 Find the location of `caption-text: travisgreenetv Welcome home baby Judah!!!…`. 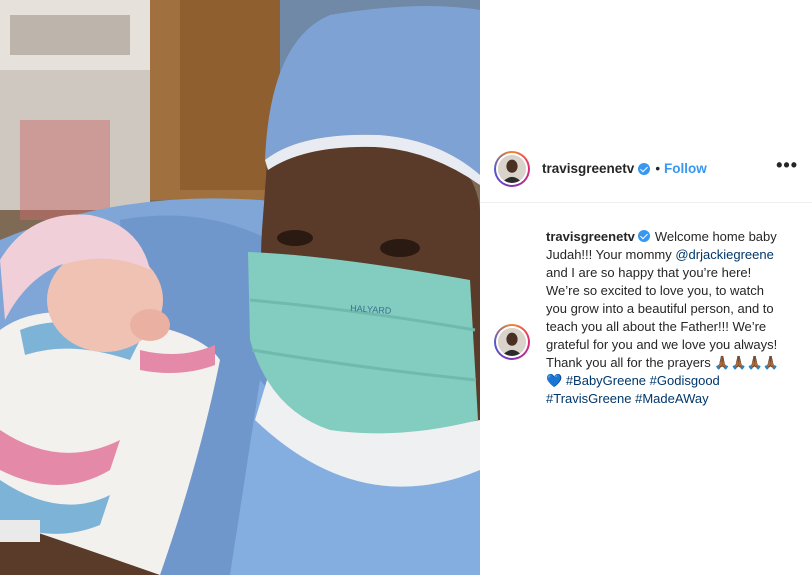

caption-text: travisgreenetv Welcome home baby Judah!!!… is located at coordinates (666, 318).